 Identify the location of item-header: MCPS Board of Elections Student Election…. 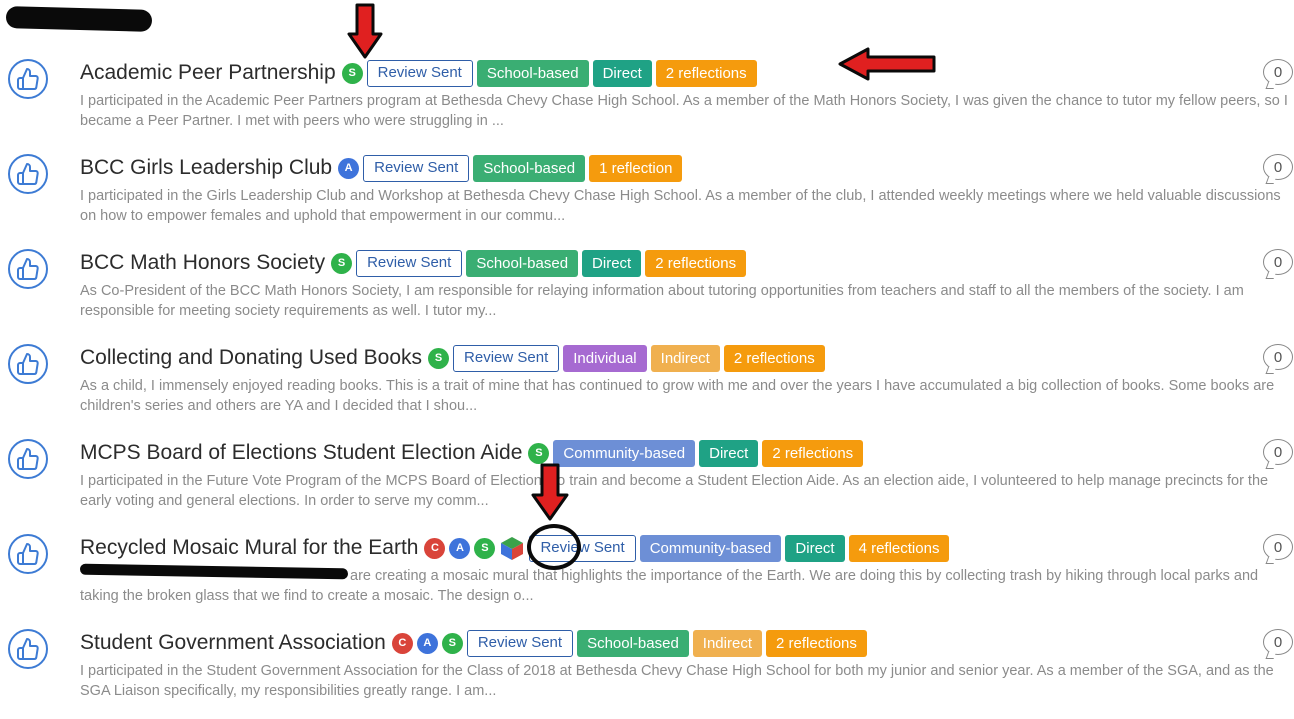
(472, 453).